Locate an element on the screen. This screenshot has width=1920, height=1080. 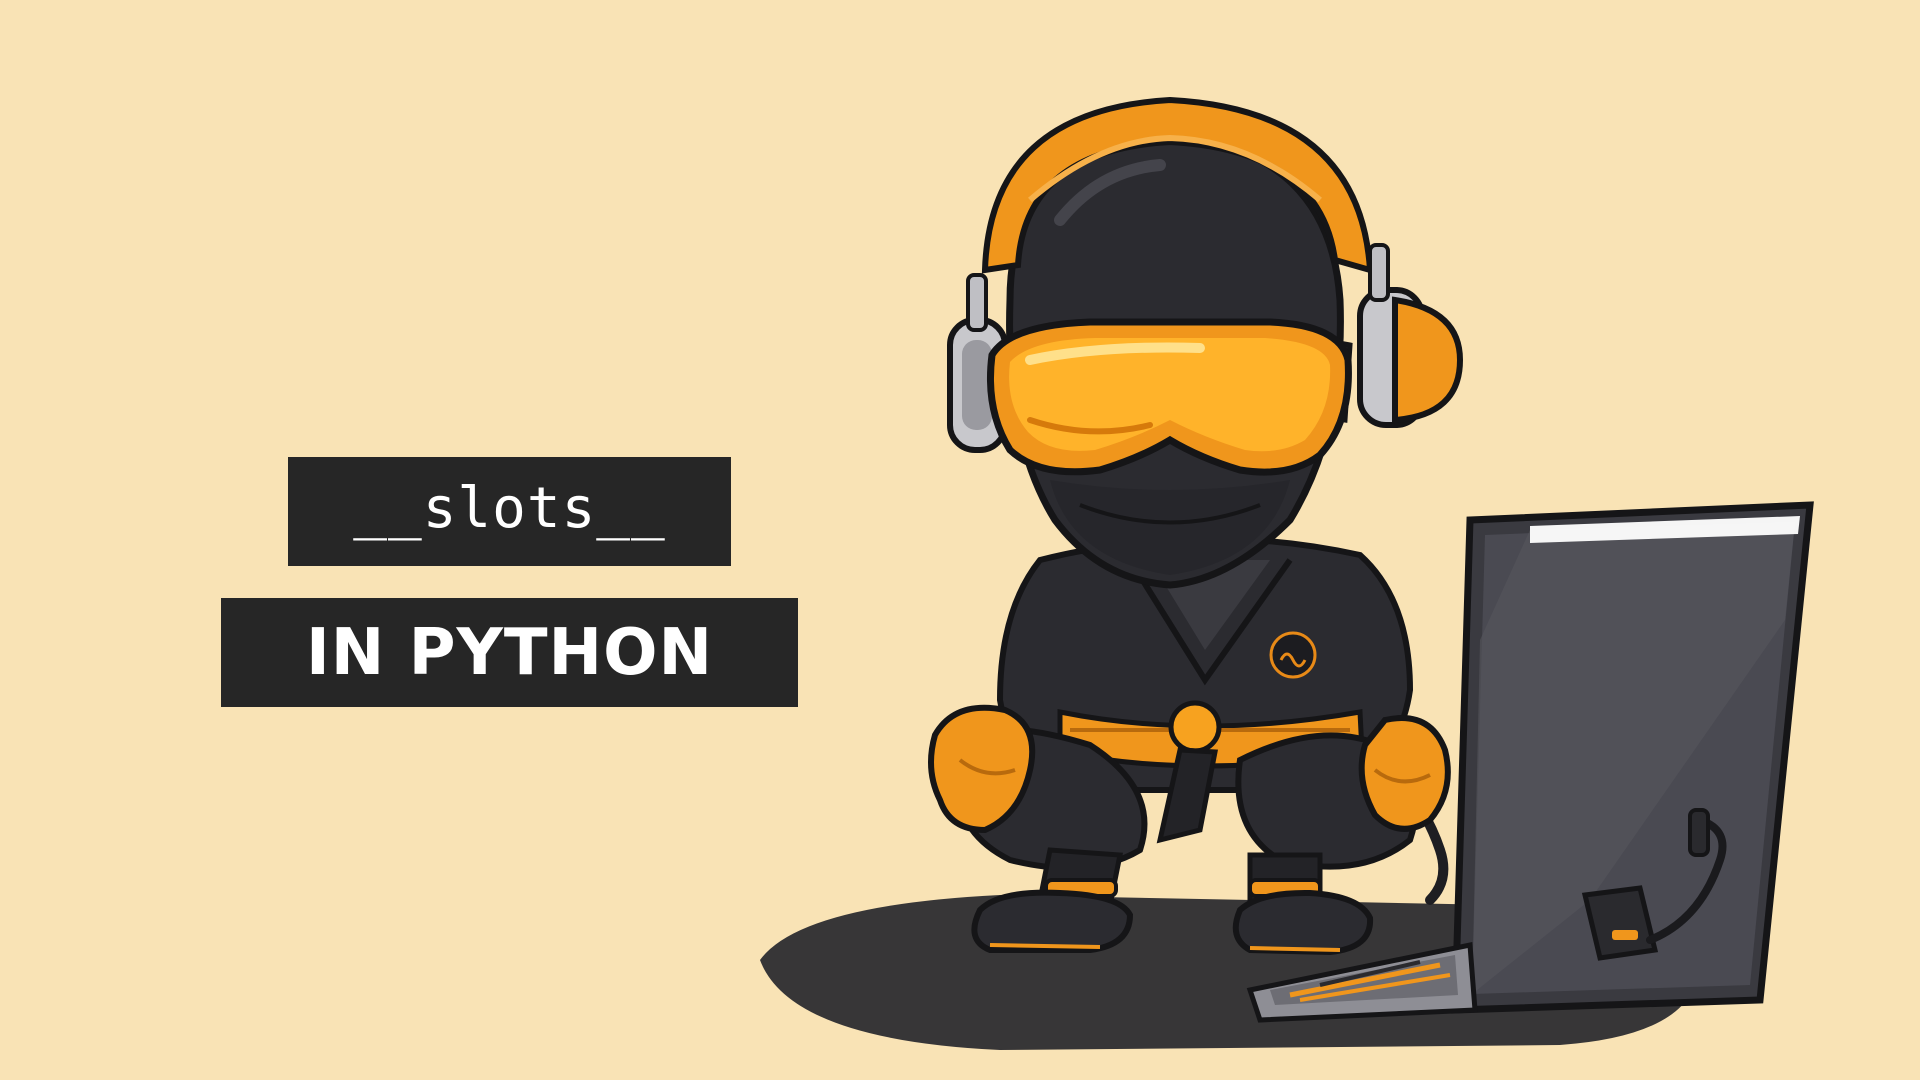
python-label-box: IN PYTHON is located at coordinates (509, 652).